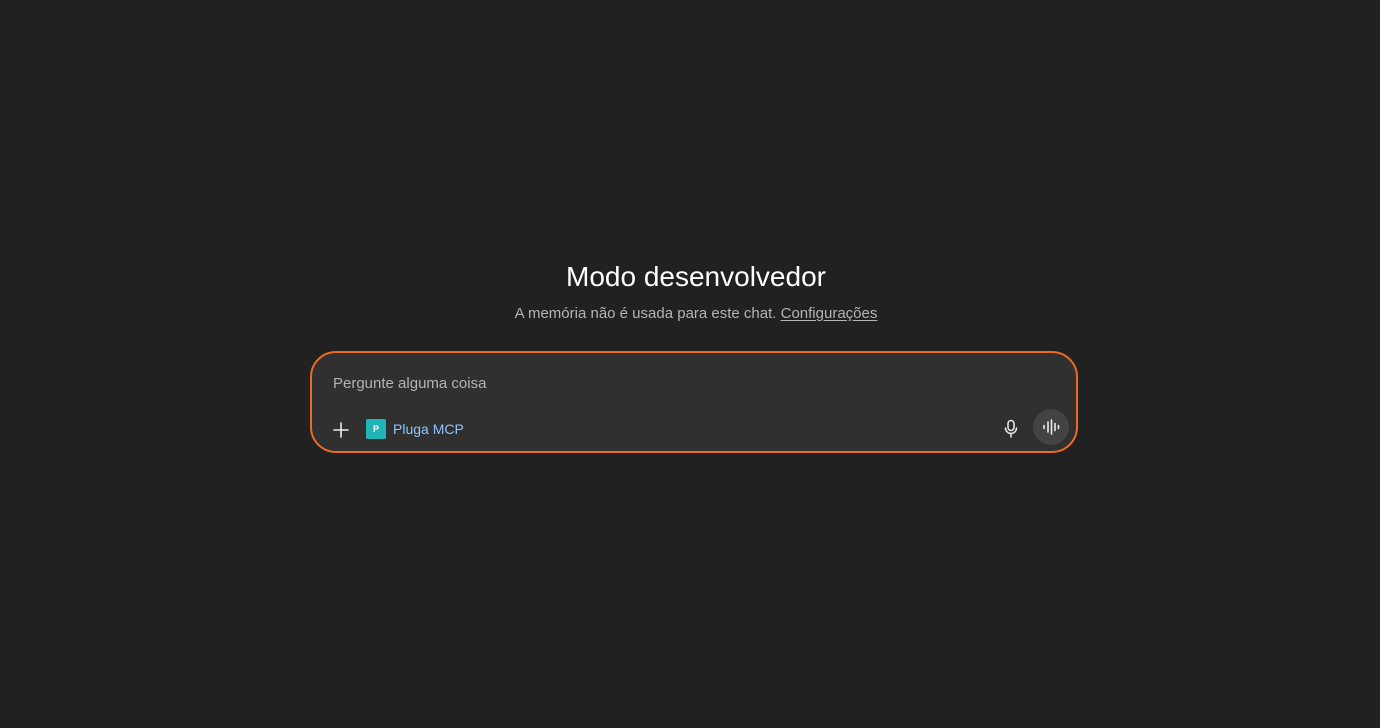 This screenshot has height=728, width=1380. What do you see at coordinates (645, 313) in the screenshot?
I see `memory-notice-text: A memória não é usada para este chat.` at bounding box center [645, 313].